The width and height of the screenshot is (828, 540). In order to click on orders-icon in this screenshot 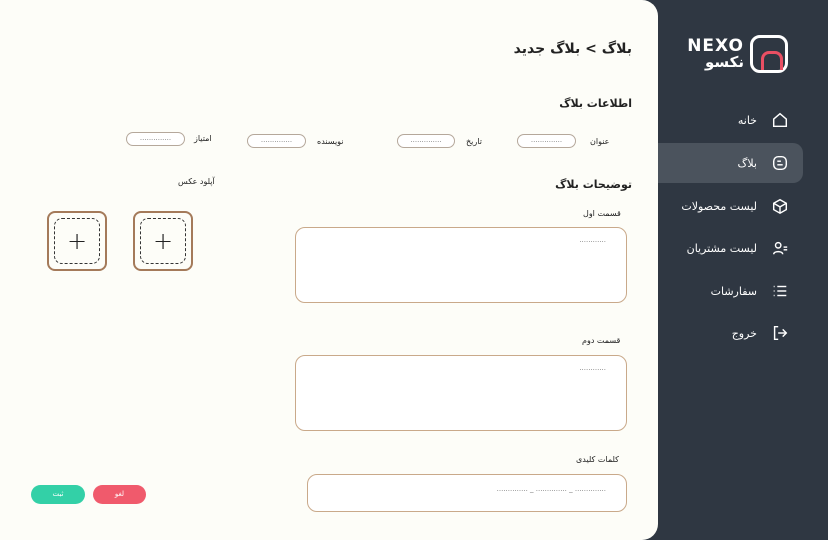, I will do `click(780, 291)`.